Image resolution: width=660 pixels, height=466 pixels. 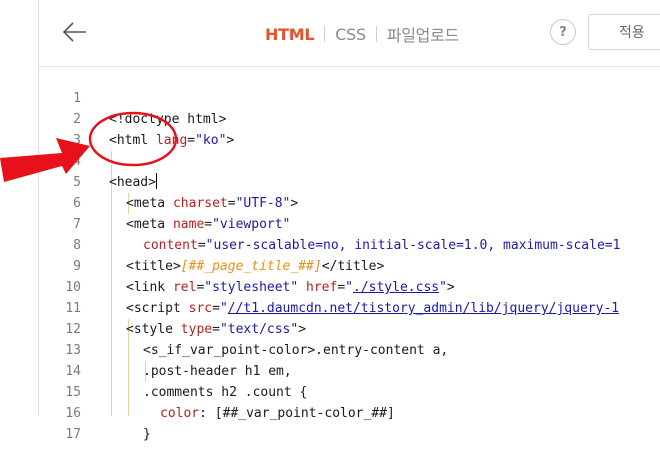 I want to click on code-line: 16 }, so click(x=349, y=412).